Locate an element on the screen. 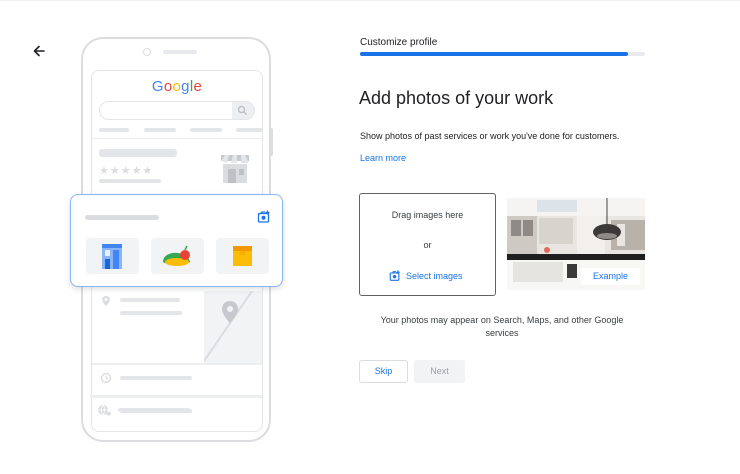  progress-bar is located at coordinates (502, 54).